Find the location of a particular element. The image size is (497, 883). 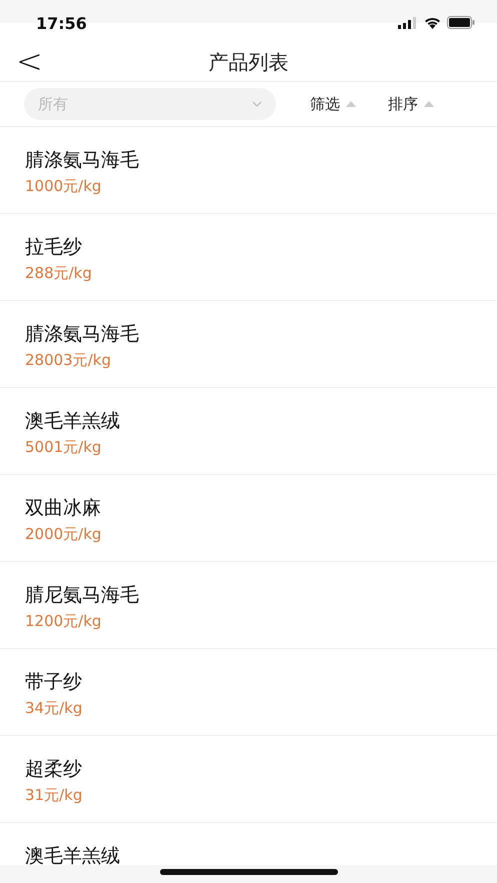

back-button: < is located at coordinates (29, 61).